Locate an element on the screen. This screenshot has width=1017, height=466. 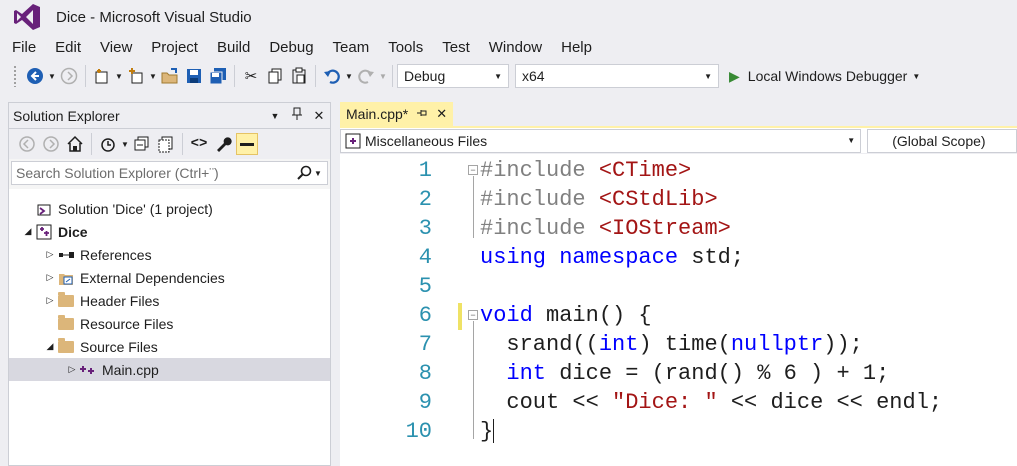
home-icon is located at coordinates (75, 144).